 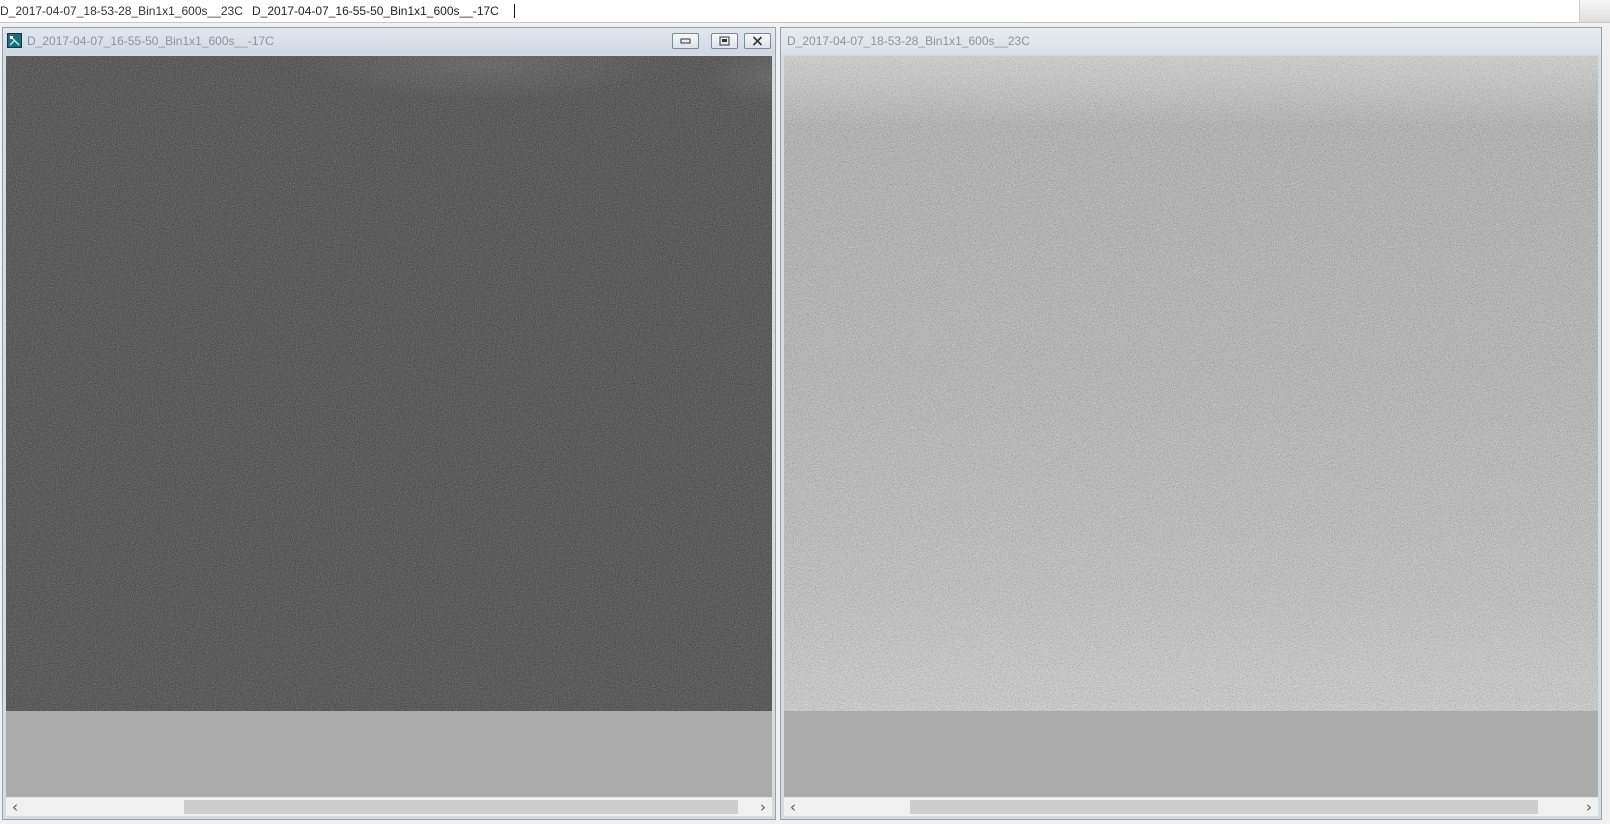 What do you see at coordinates (908, 41) in the screenshot?
I see `window-title: D_2017-04-07_18-53-28_Bin1x1_600s__23C` at bounding box center [908, 41].